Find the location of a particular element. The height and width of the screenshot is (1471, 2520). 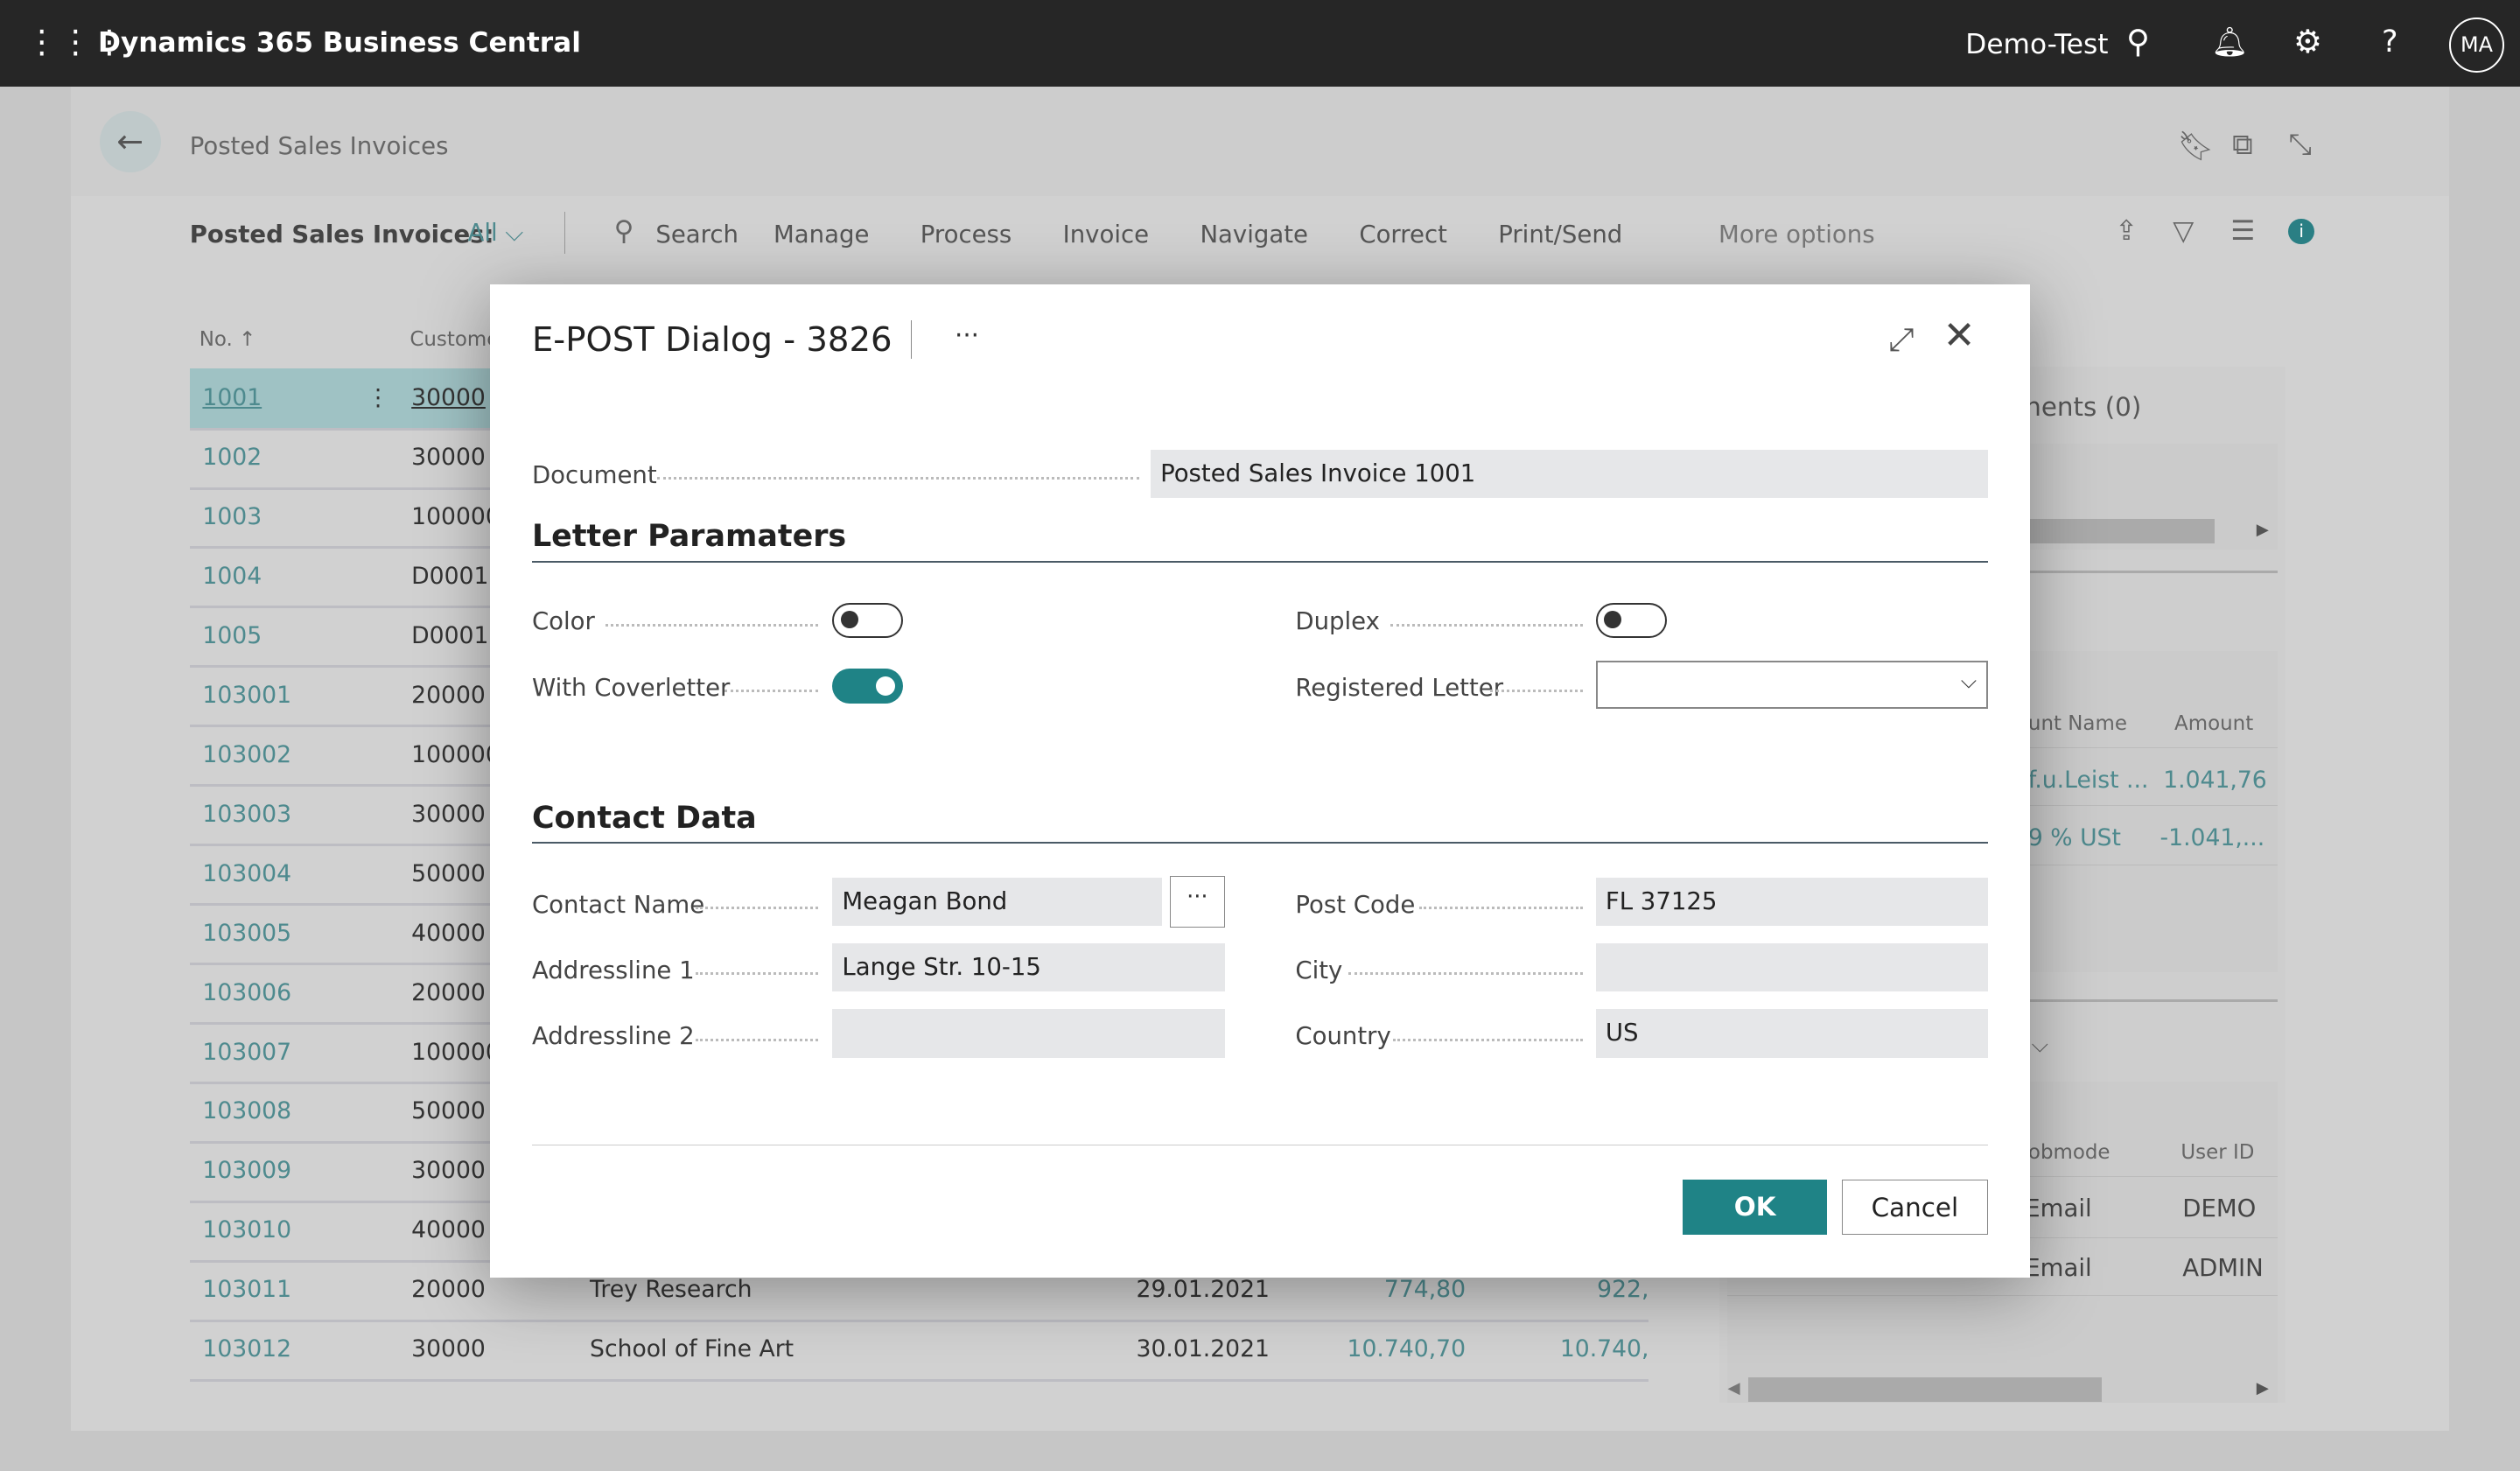

gear-icon: ⚙ is located at coordinates (2307, 41).